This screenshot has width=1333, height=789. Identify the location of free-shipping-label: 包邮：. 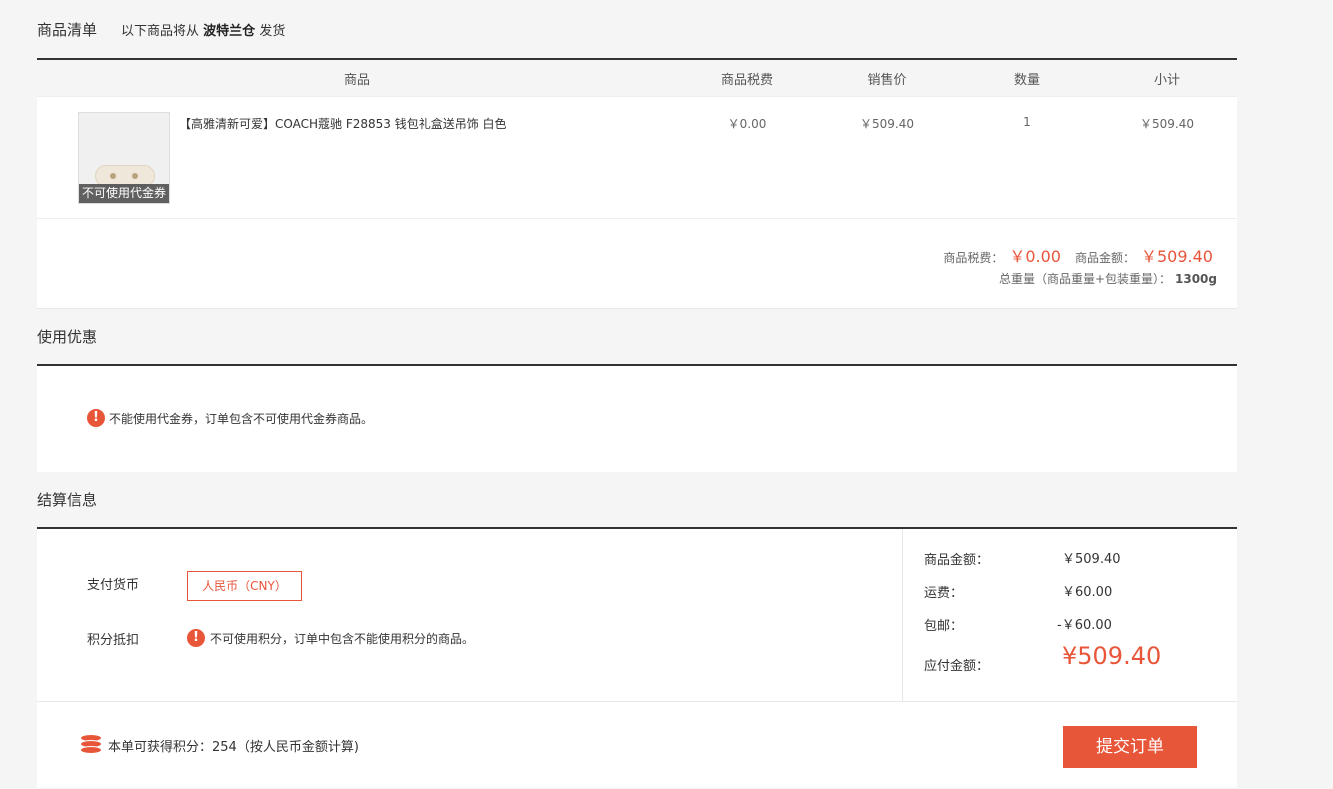
(944, 626).